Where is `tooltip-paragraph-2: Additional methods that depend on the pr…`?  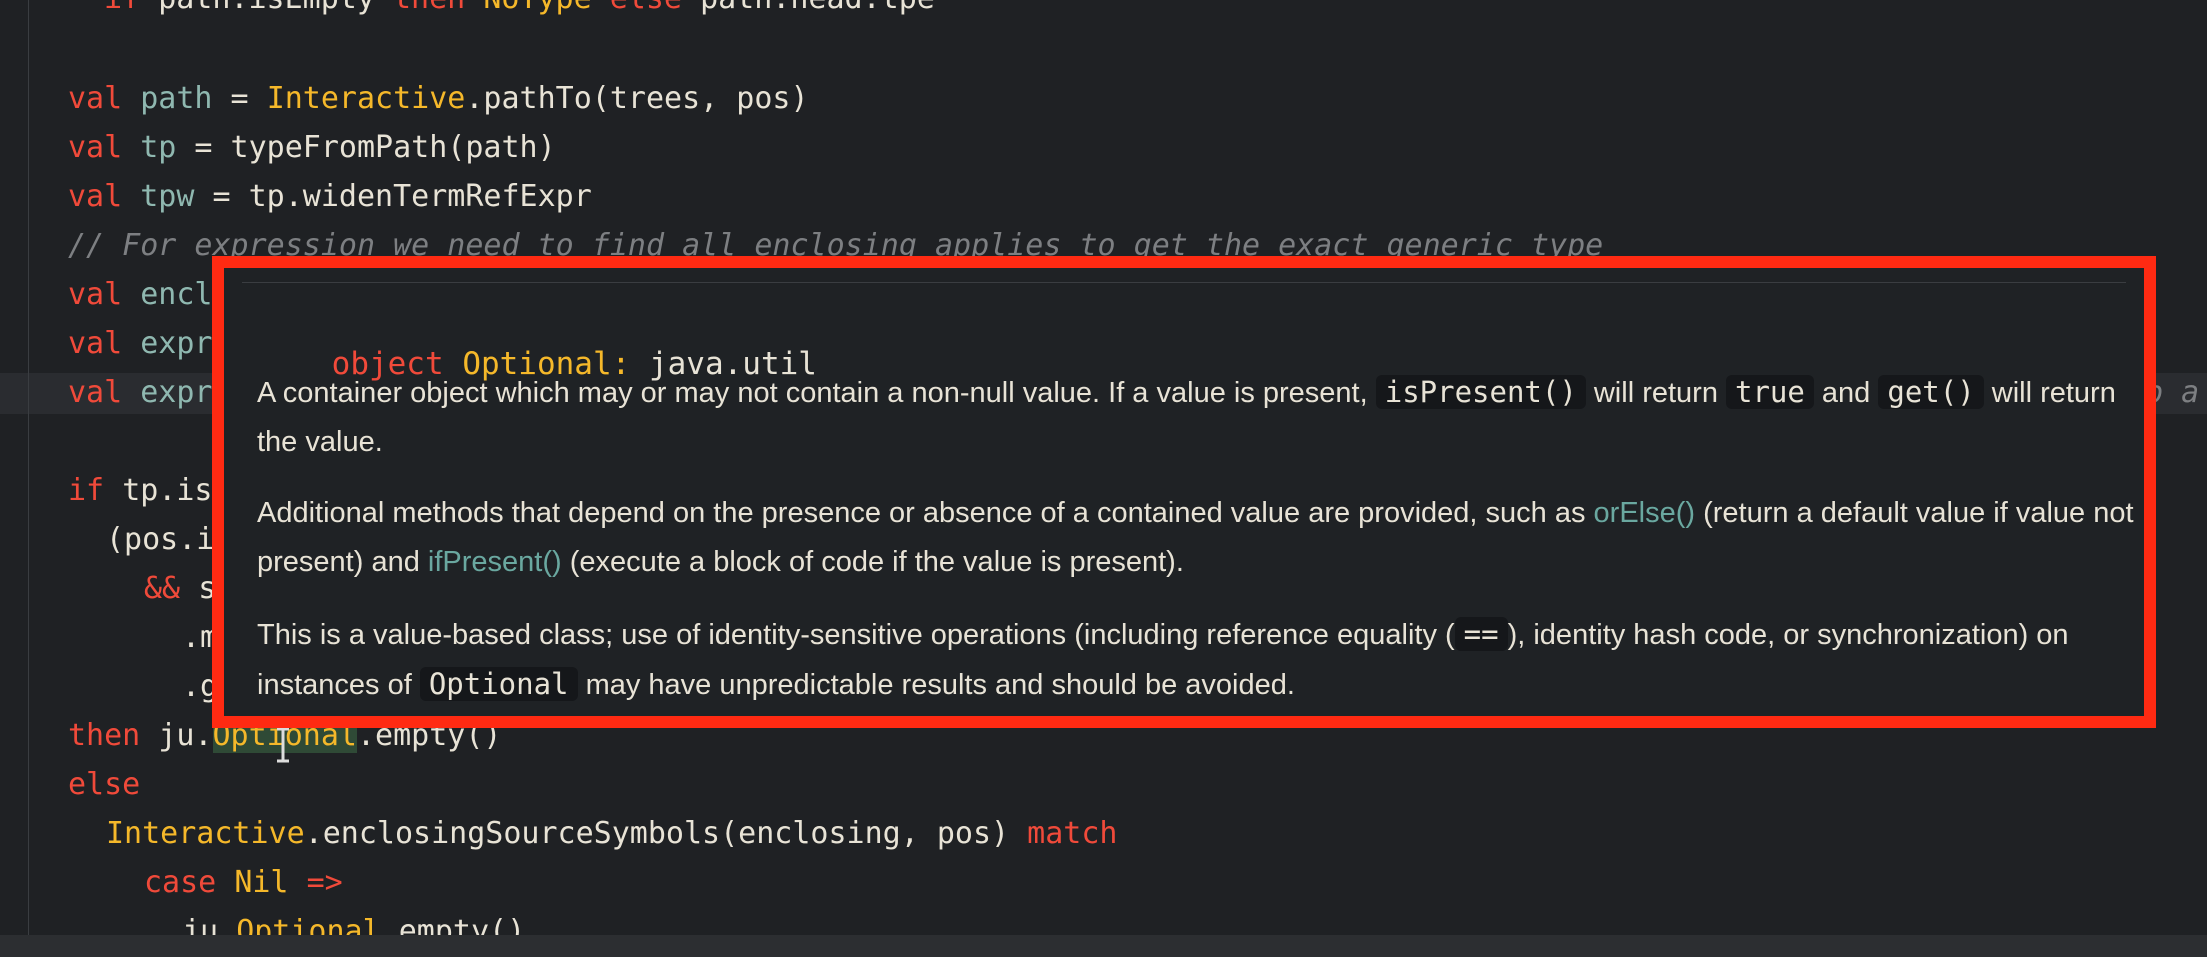
tooltip-paragraph-2: Additional methods that depend on the pr… is located at coordinates (1197, 538).